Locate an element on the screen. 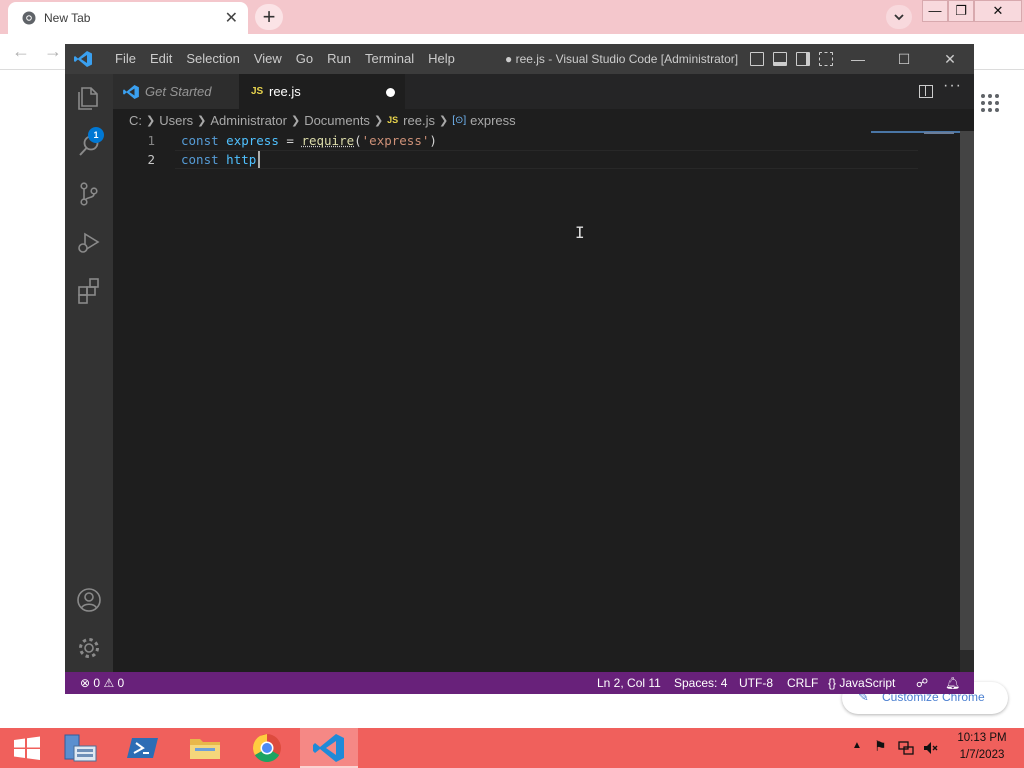 This screenshot has height=768, width=1024. source-control-icon is located at coordinates (89, 194).